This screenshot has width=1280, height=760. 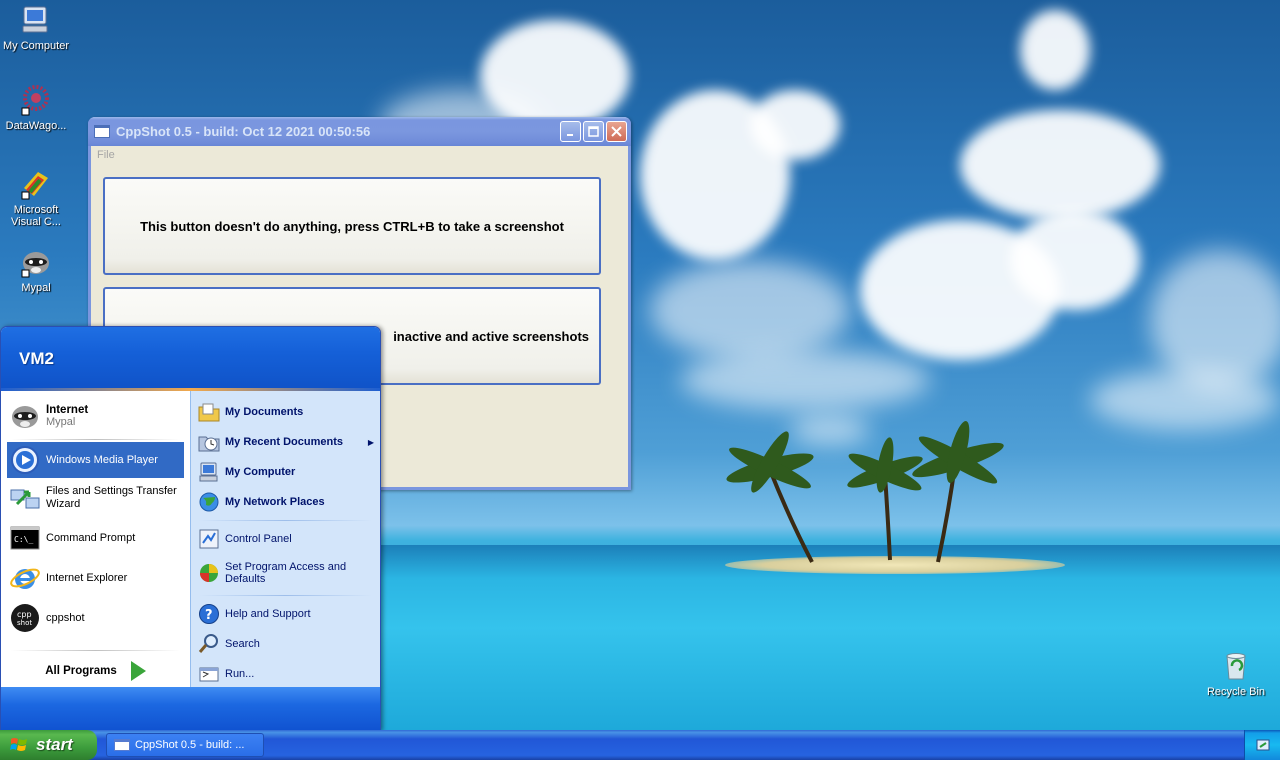 I want to click on svg-text: shot, so click(x=24, y=623).